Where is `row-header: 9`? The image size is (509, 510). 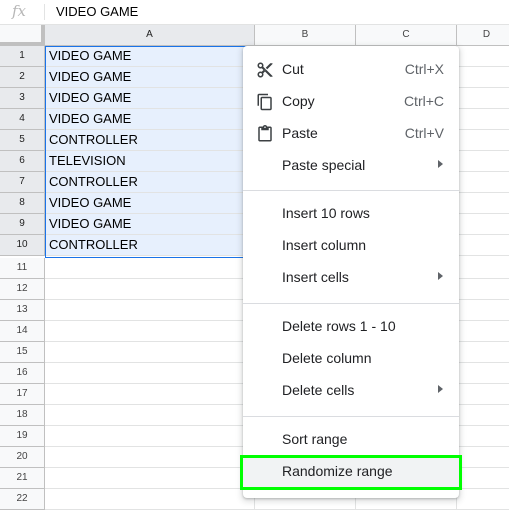 row-header: 9 is located at coordinates (22, 224).